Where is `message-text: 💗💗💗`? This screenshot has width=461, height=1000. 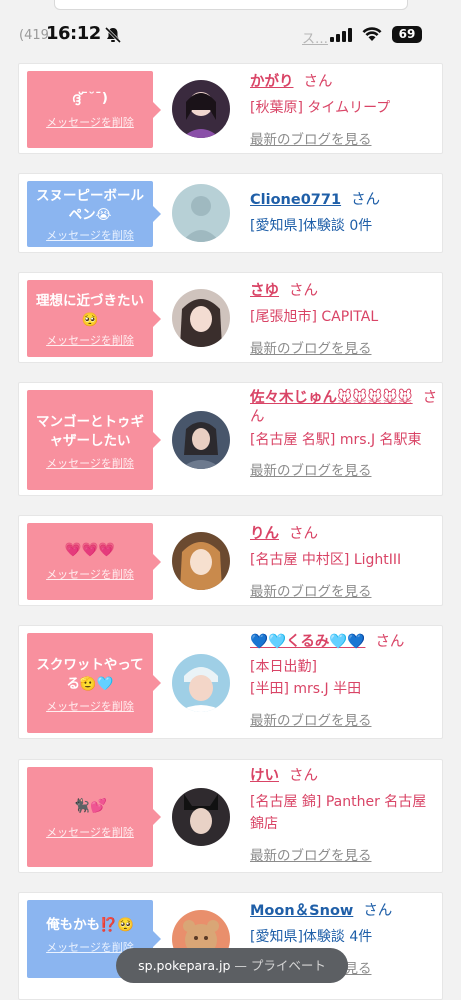
message-text: 💗💗💗 is located at coordinates (90, 550).